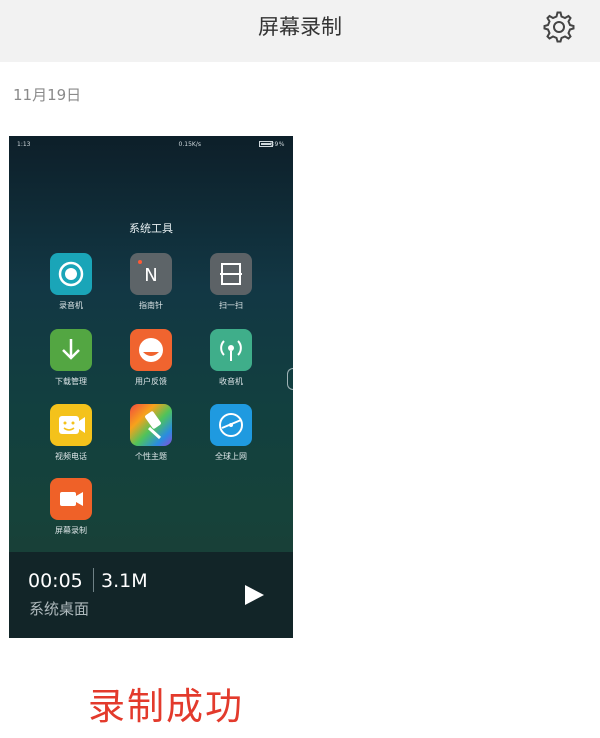 The image size is (600, 738). I want to click on status-battery: 89%, so click(277, 144).